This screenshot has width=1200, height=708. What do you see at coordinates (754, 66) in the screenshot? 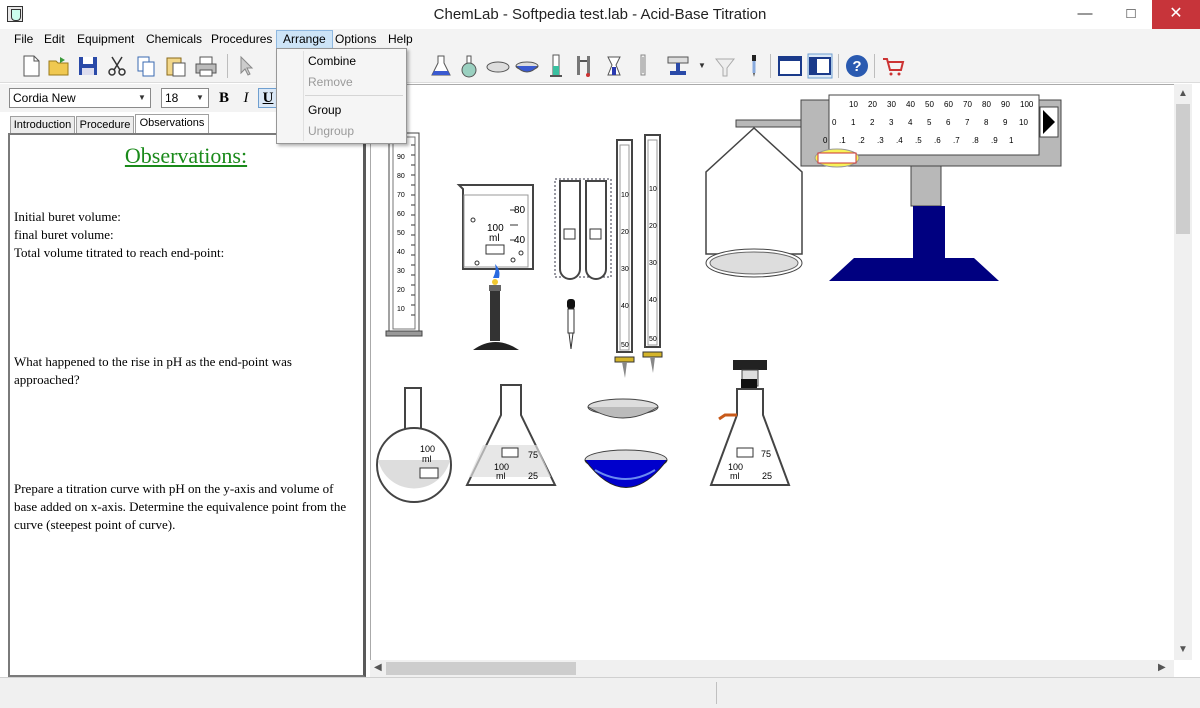
I see `dropper-icon` at bounding box center [754, 66].